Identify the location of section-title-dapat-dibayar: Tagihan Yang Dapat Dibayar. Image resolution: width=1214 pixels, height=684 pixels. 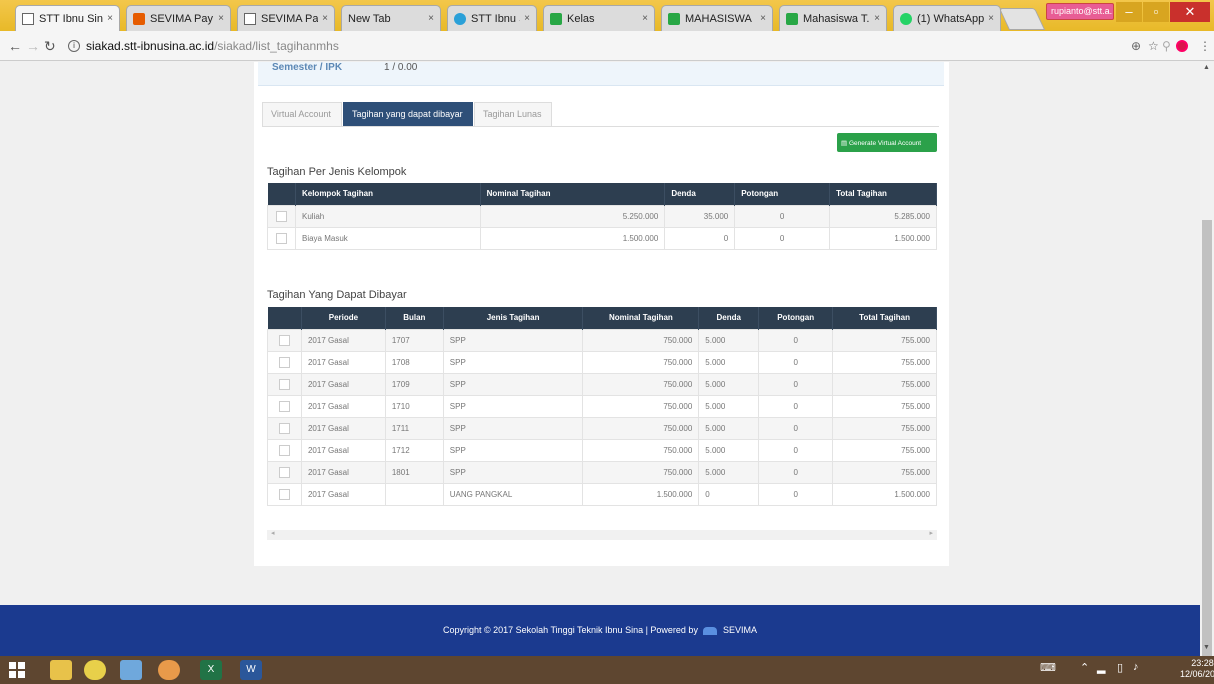
(337, 295).